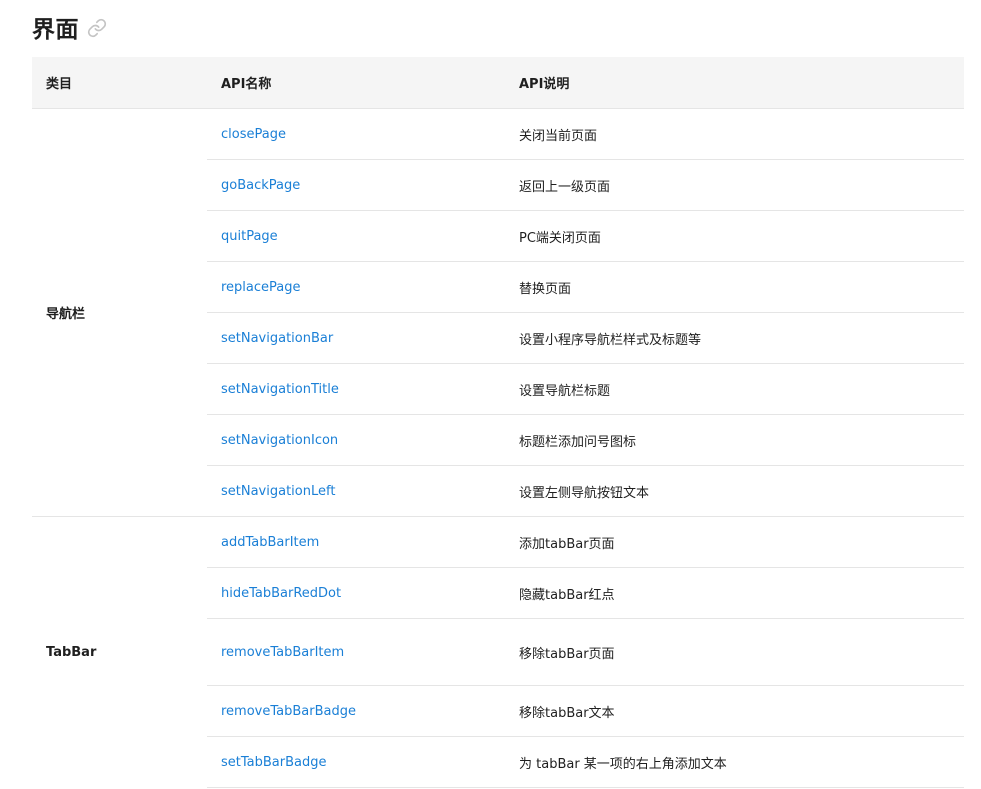  Describe the element at coordinates (356, 652) in the screenshot. I see `api-name-cell: removeTabBarItem` at that location.